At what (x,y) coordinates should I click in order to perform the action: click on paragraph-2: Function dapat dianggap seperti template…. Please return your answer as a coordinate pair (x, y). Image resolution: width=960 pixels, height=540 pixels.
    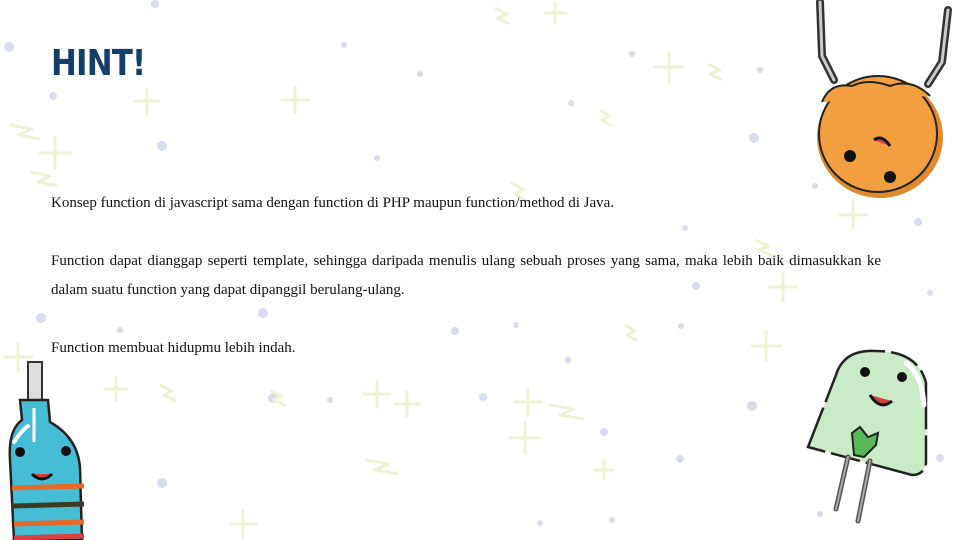
    Looking at the image, I should click on (466, 275).